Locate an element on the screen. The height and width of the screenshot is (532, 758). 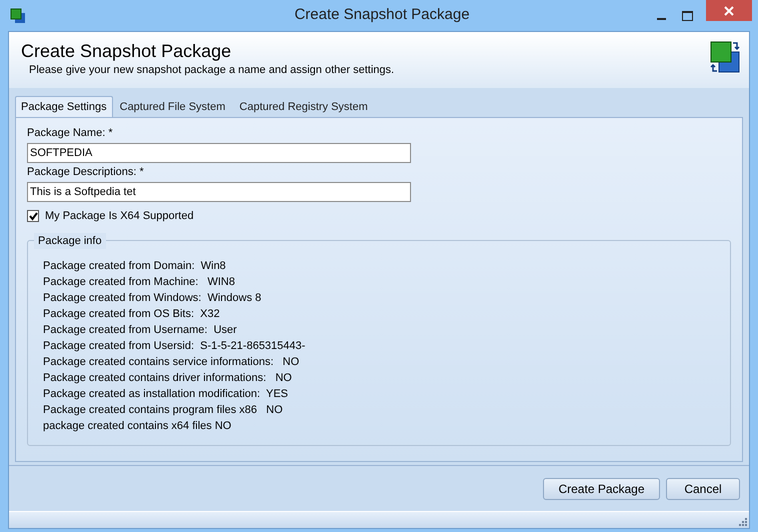
header-subtitle: Please give your new snapshot package a name and assign other settings. is located at coordinates (211, 70).